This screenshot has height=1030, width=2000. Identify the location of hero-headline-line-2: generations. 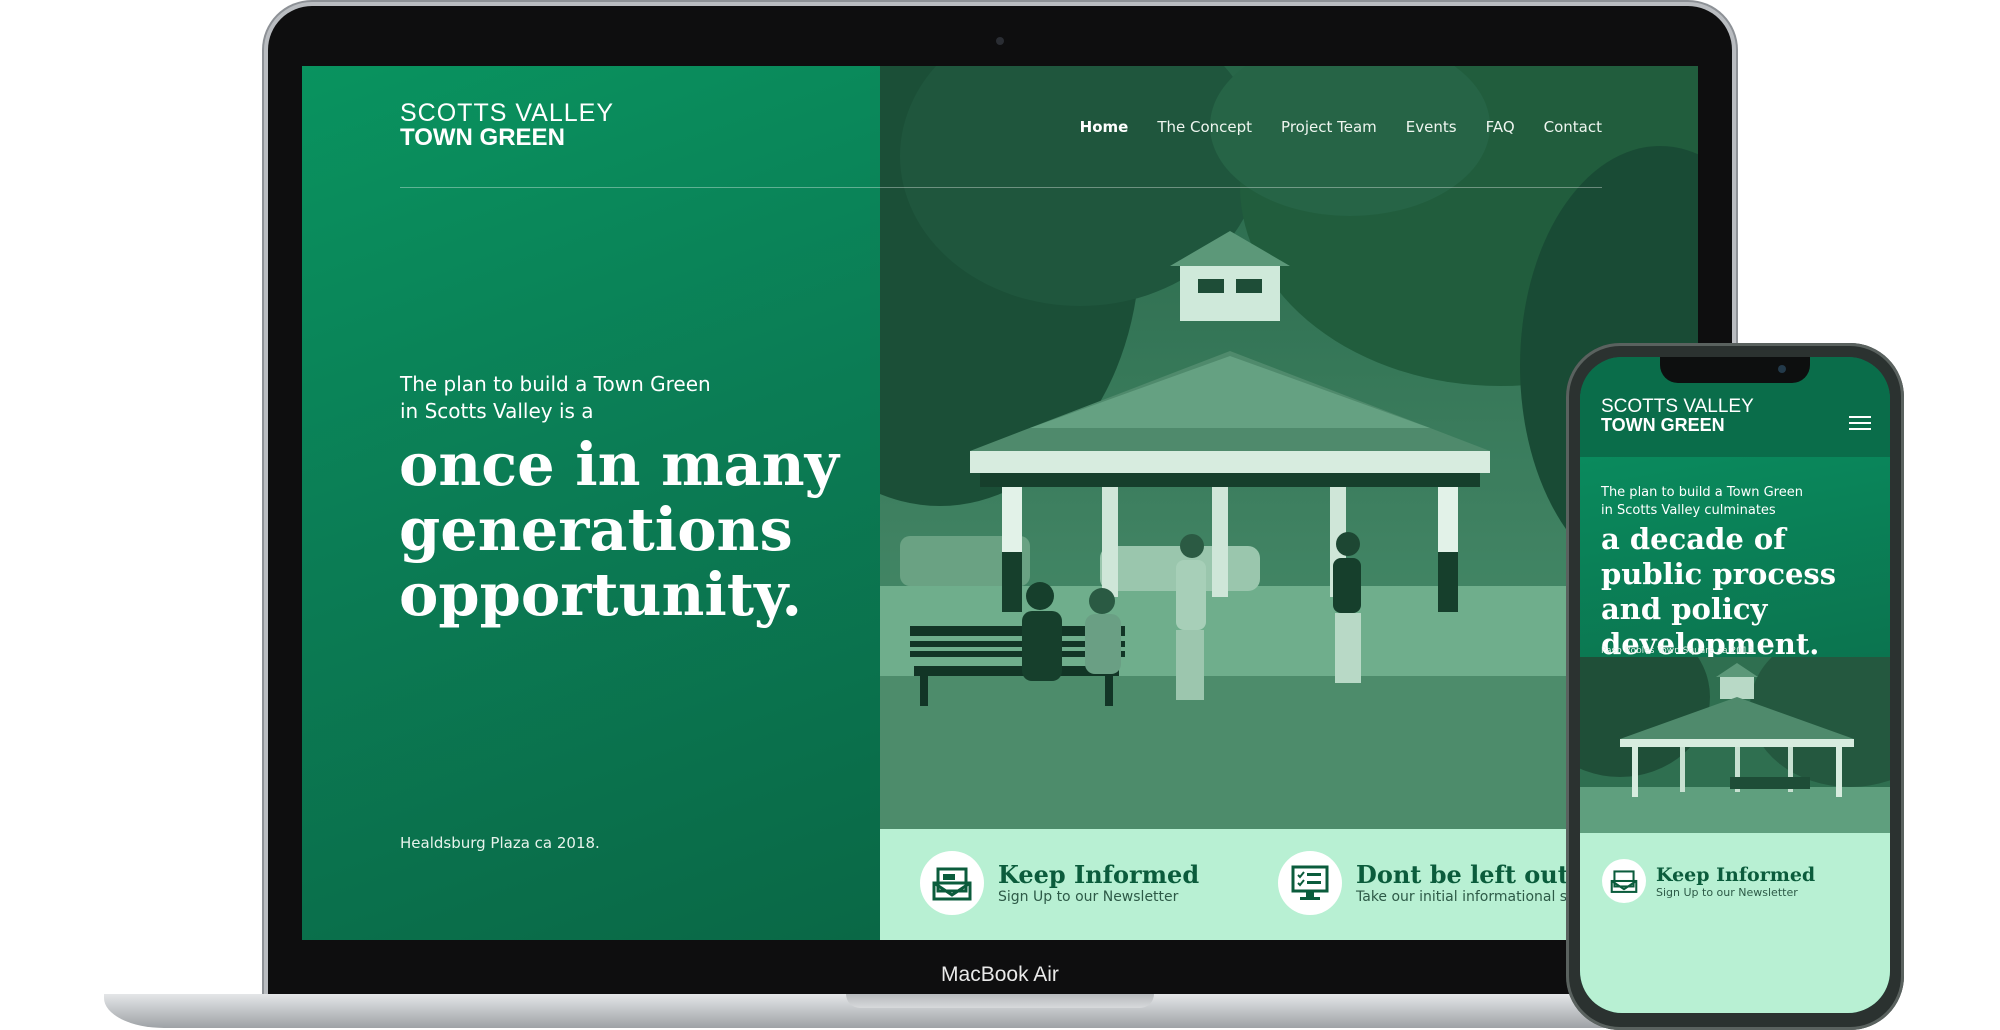
(596, 529).